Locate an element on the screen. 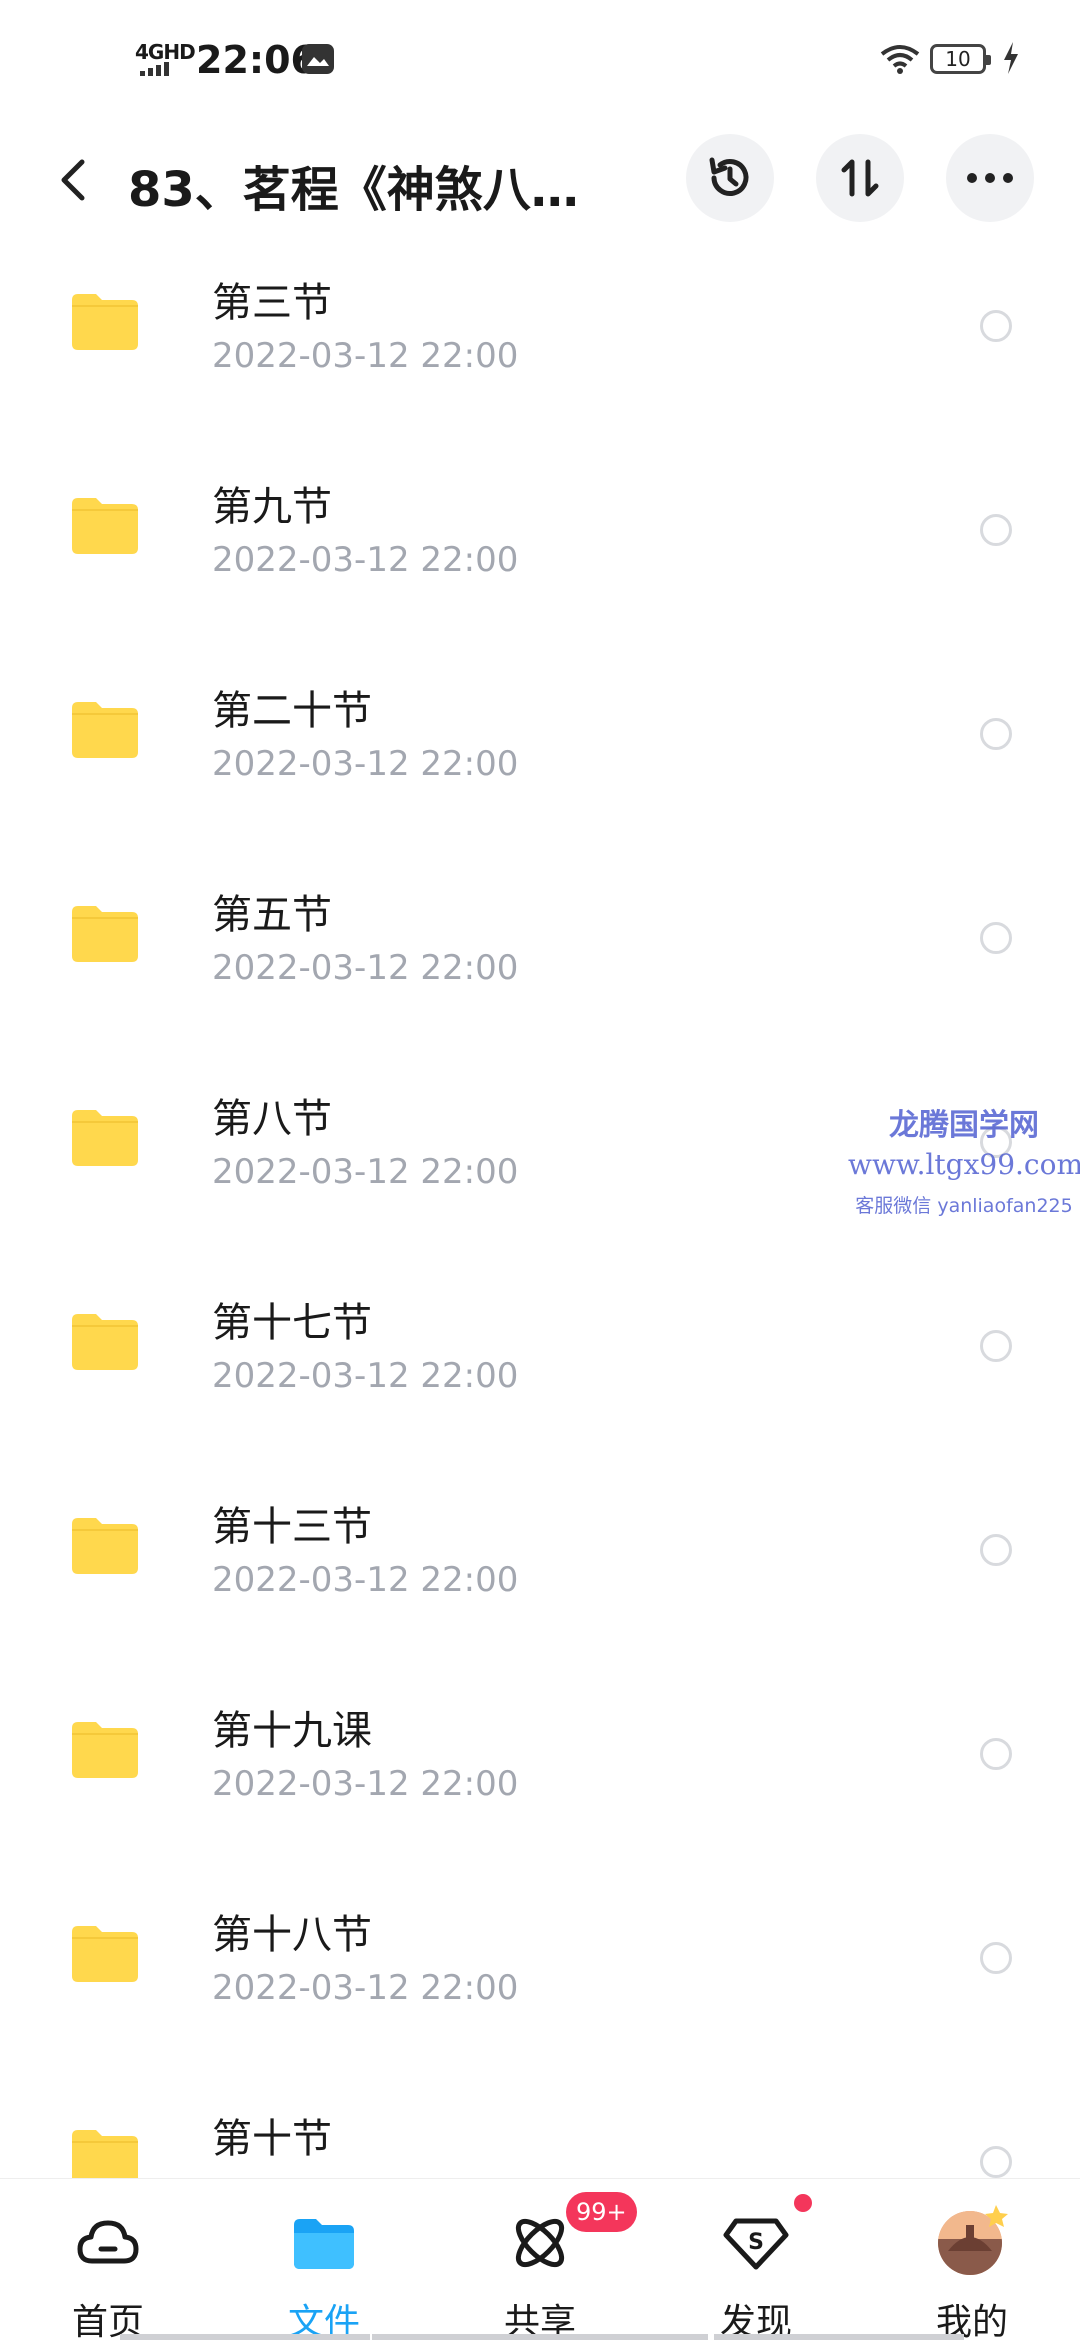  more-dots-icon is located at coordinates (990, 178).